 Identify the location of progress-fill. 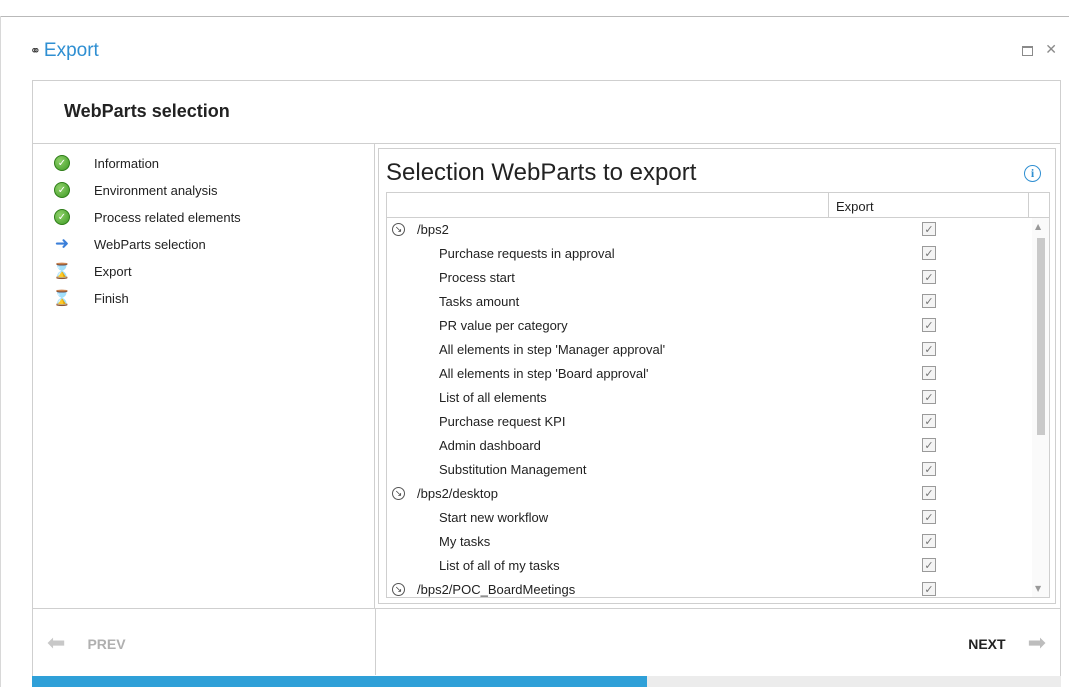
(340, 681).